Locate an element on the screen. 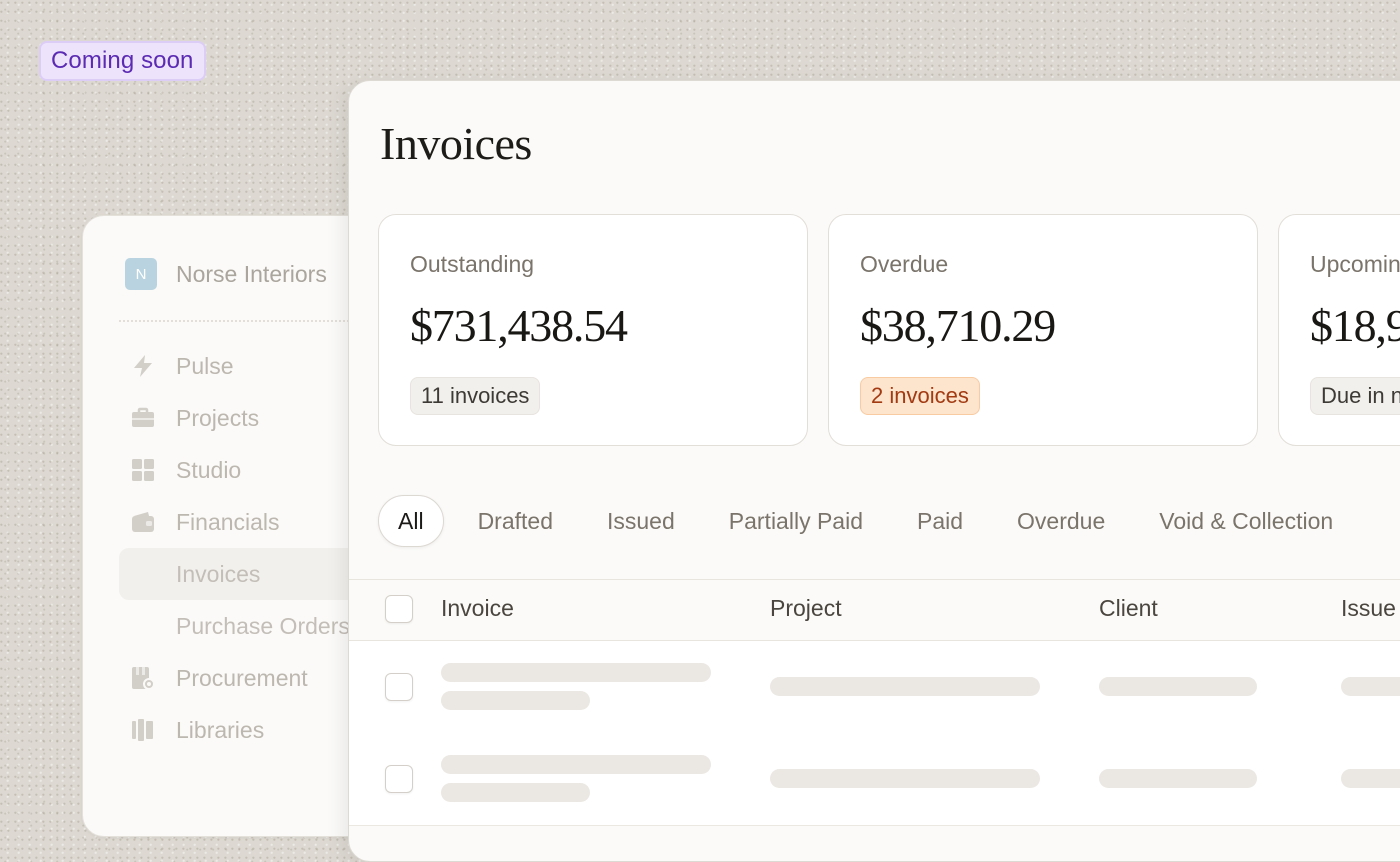 This screenshot has width=1400, height=862. sidebar-item-label: Purchase Orders is located at coordinates (263, 625).